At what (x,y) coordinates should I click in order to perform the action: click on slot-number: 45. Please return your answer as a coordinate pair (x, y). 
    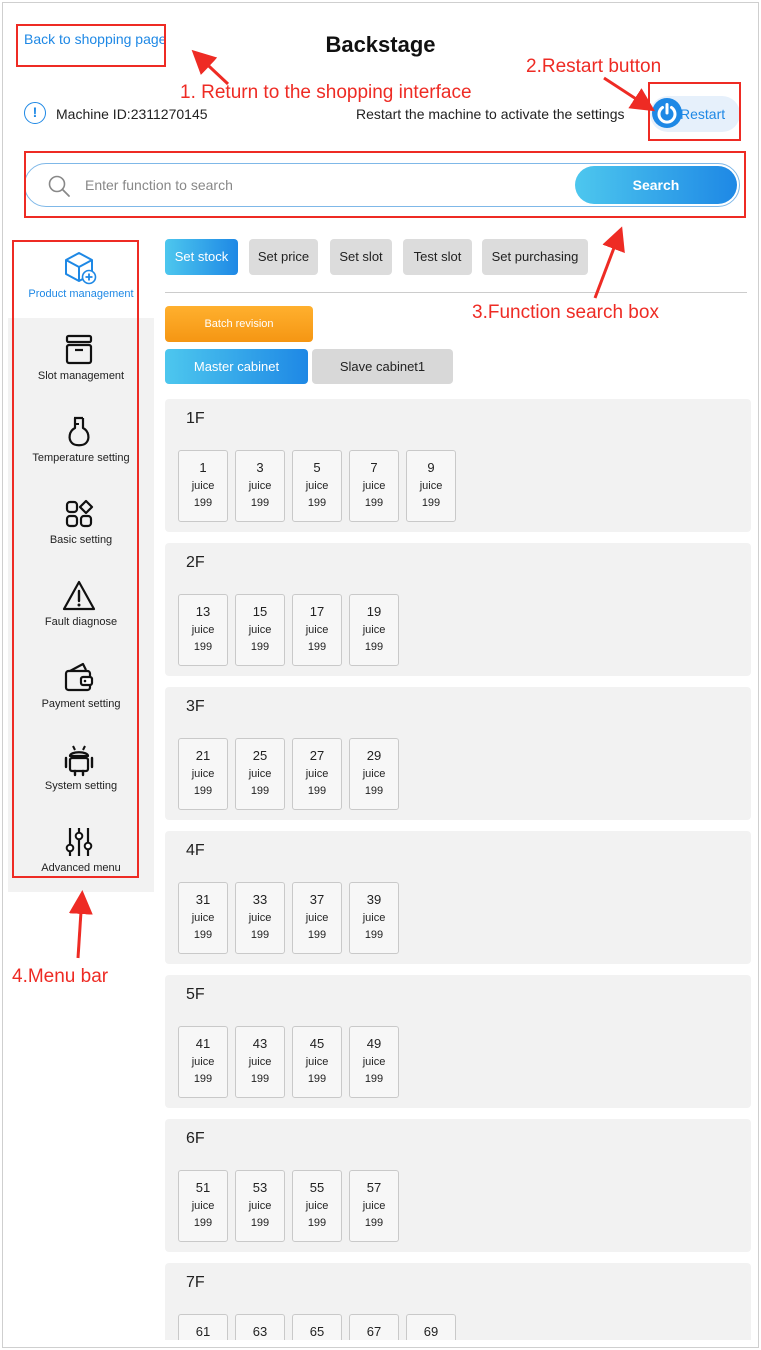
    Looking at the image, I should click on (317, 1043).